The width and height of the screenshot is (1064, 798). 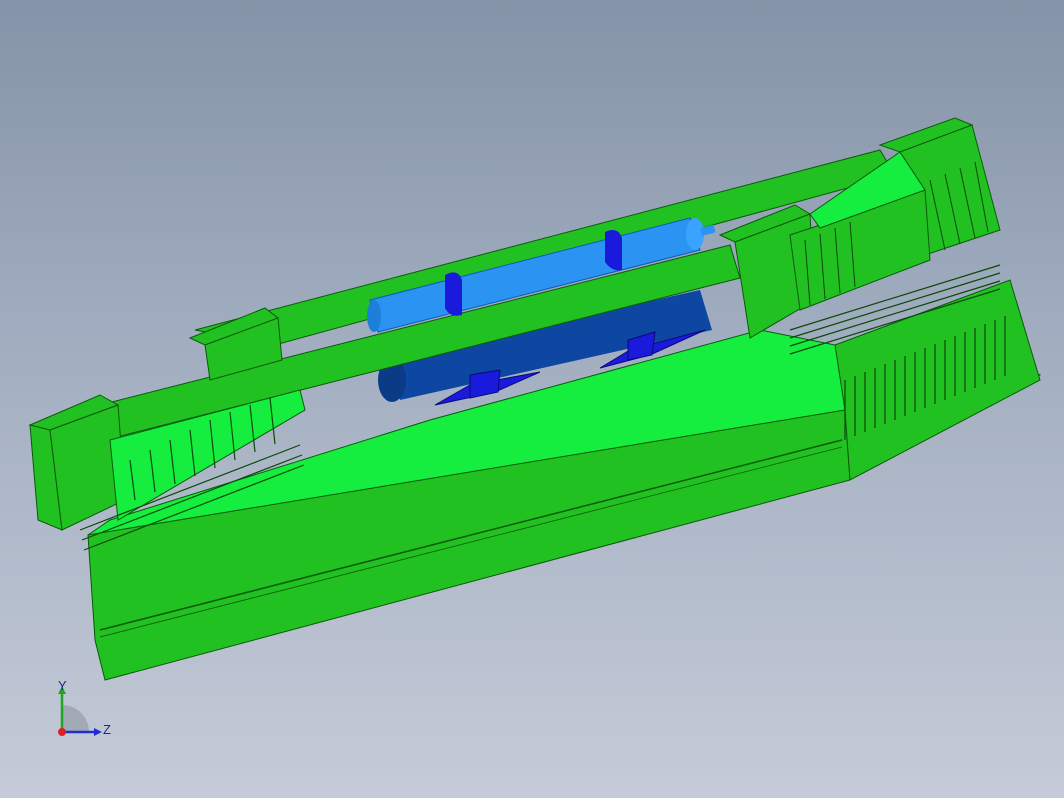 I want to click on y-axis-label: Y, so click(x=62, y=685).